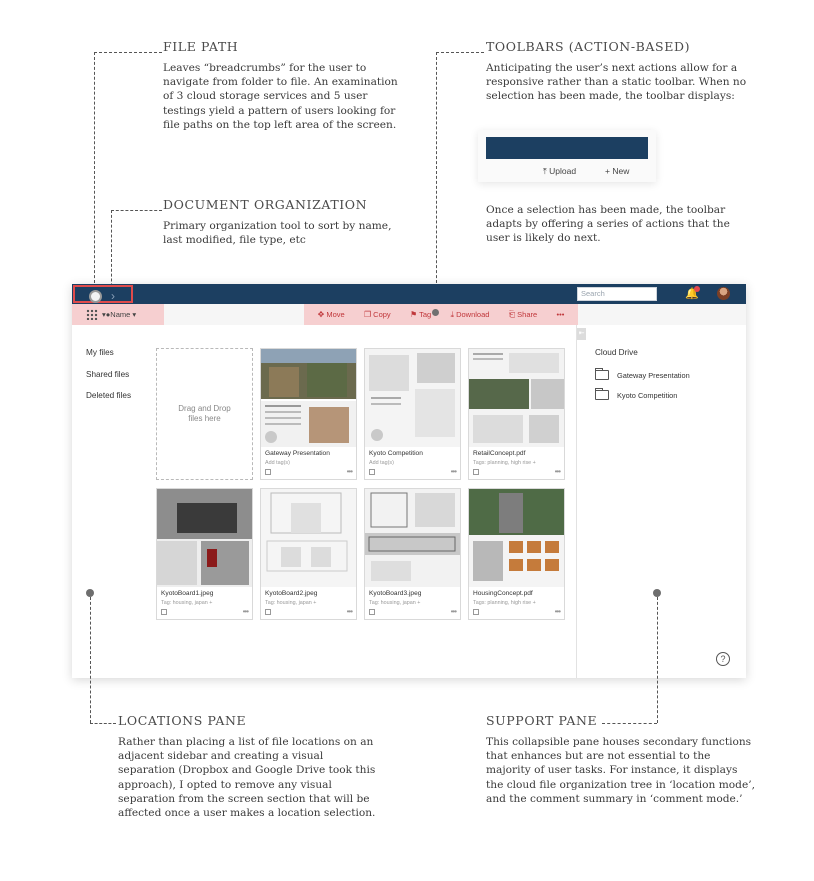 This screenshot has height=881, width=814. I want to click on toolbars-leader-h, so click(460, 52).